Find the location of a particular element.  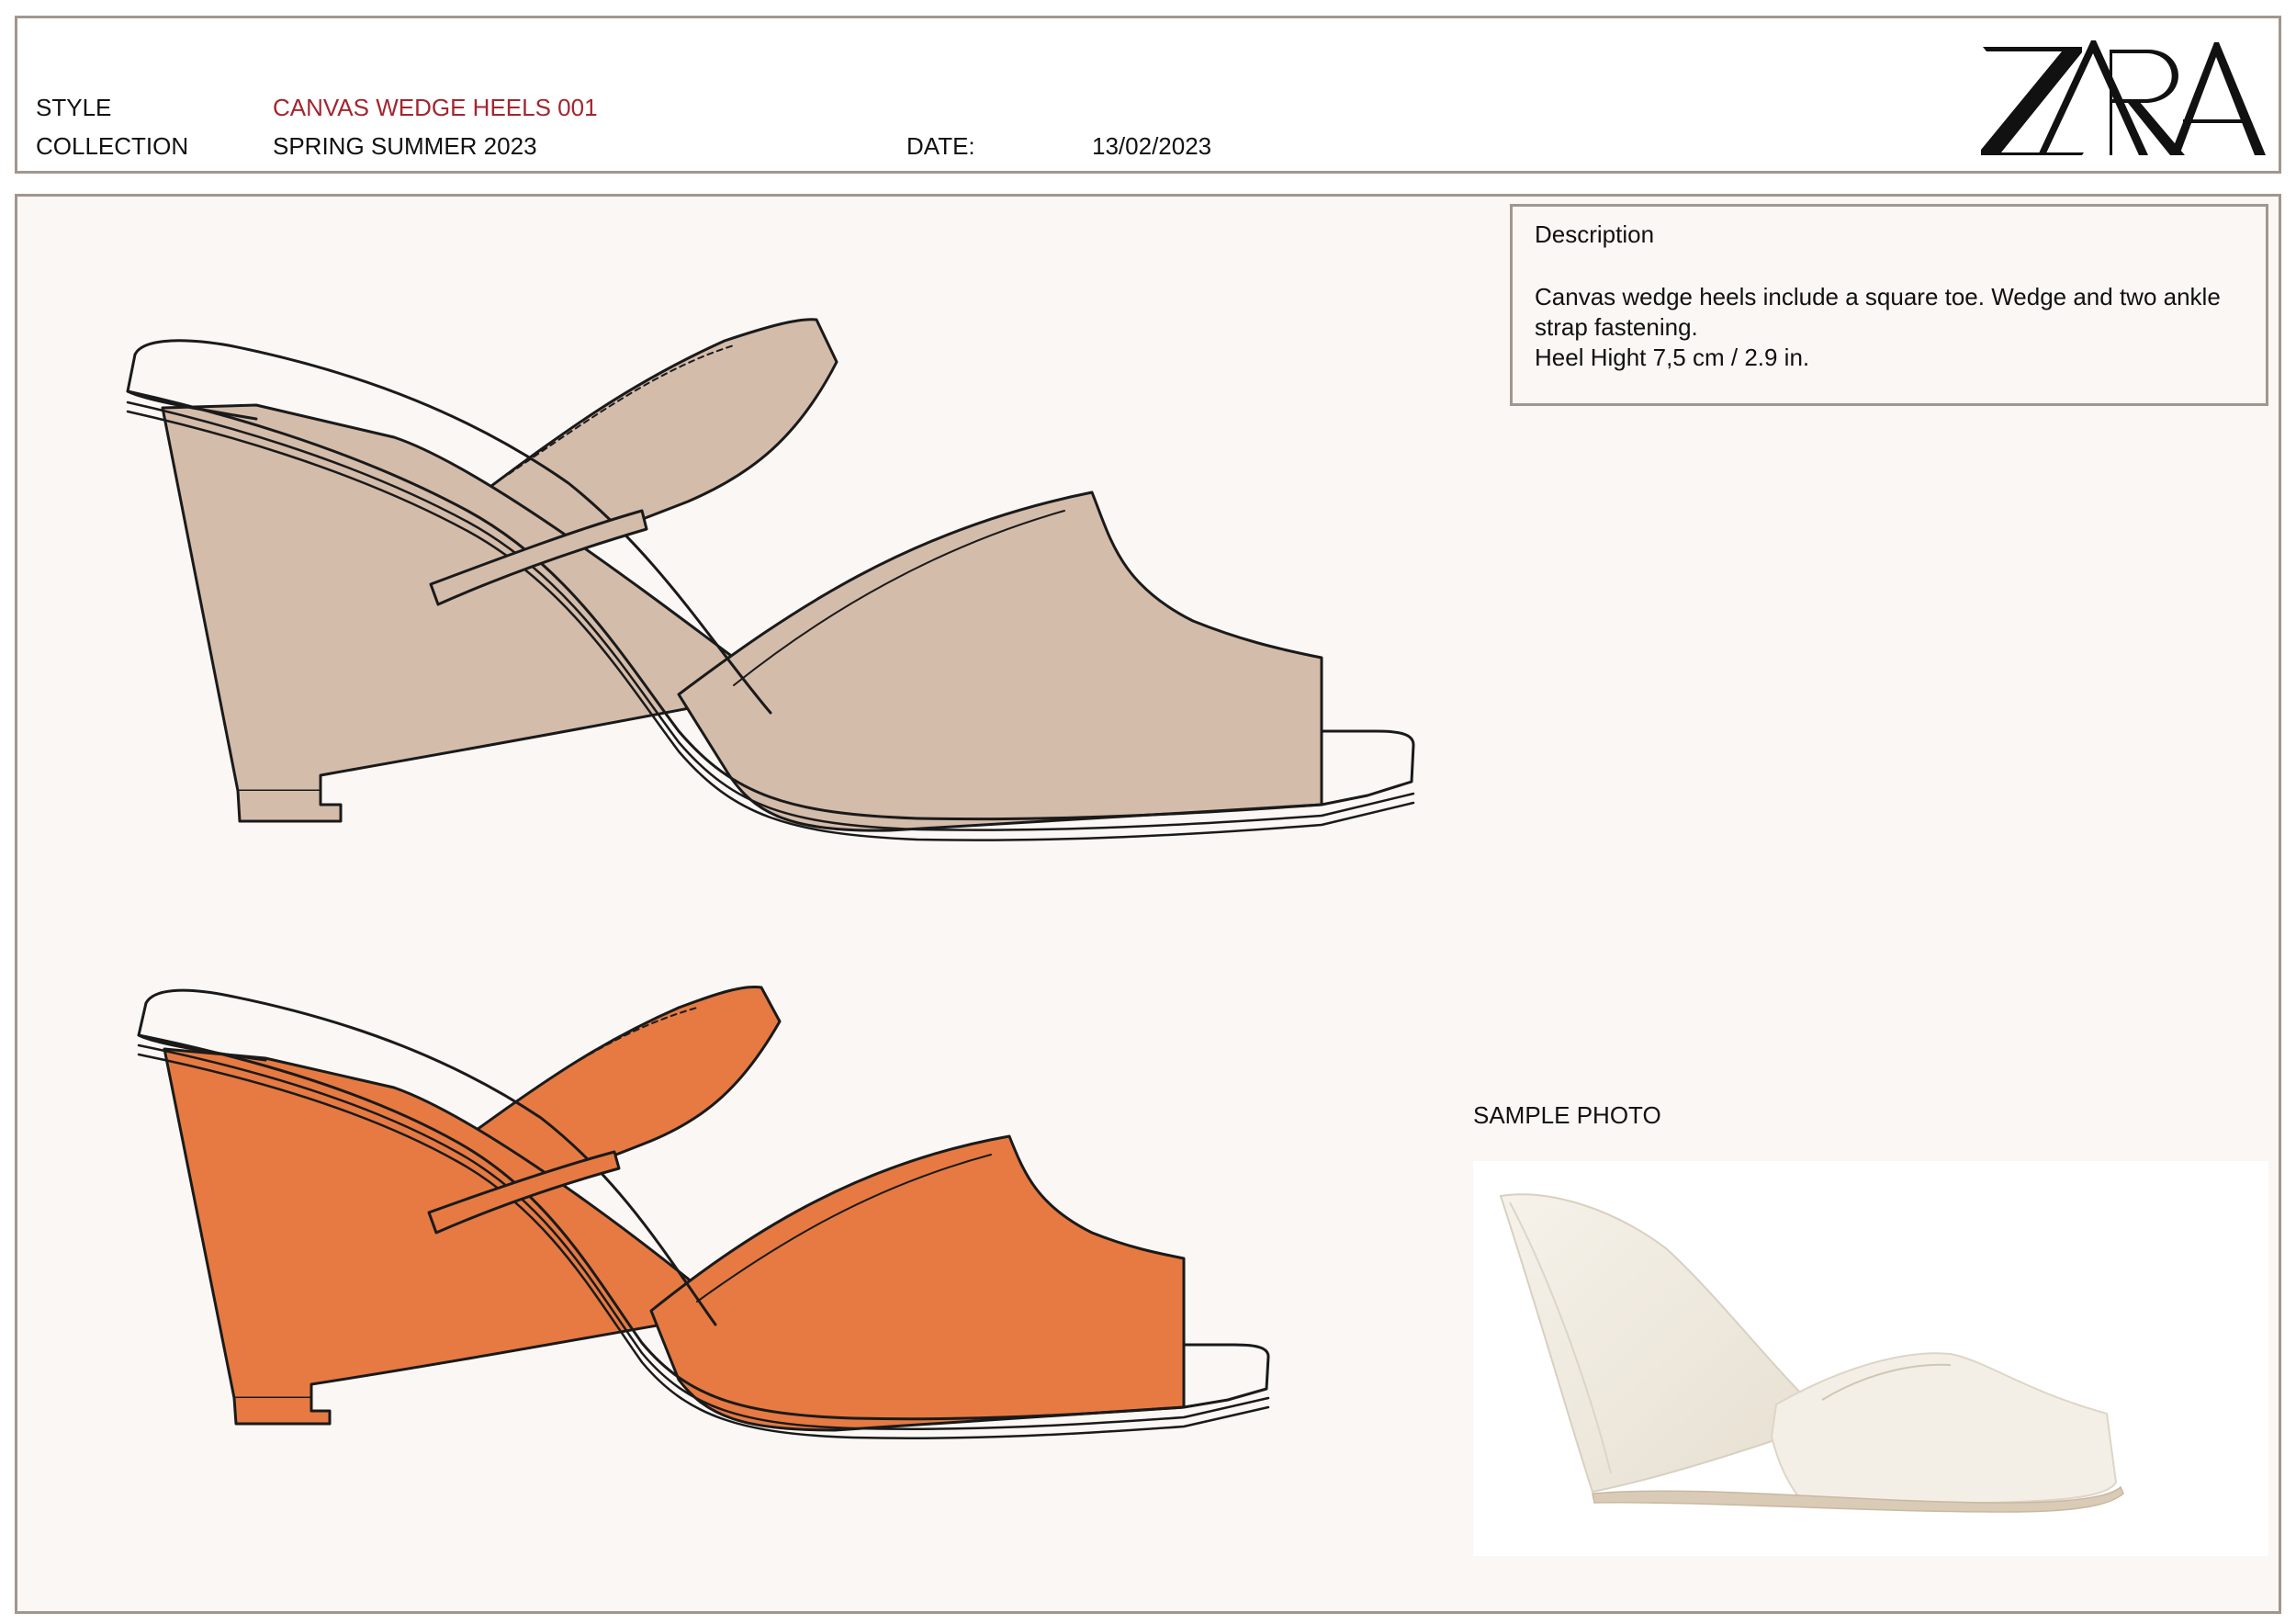

style-label: STYLE is located at coordinates (74, 107).